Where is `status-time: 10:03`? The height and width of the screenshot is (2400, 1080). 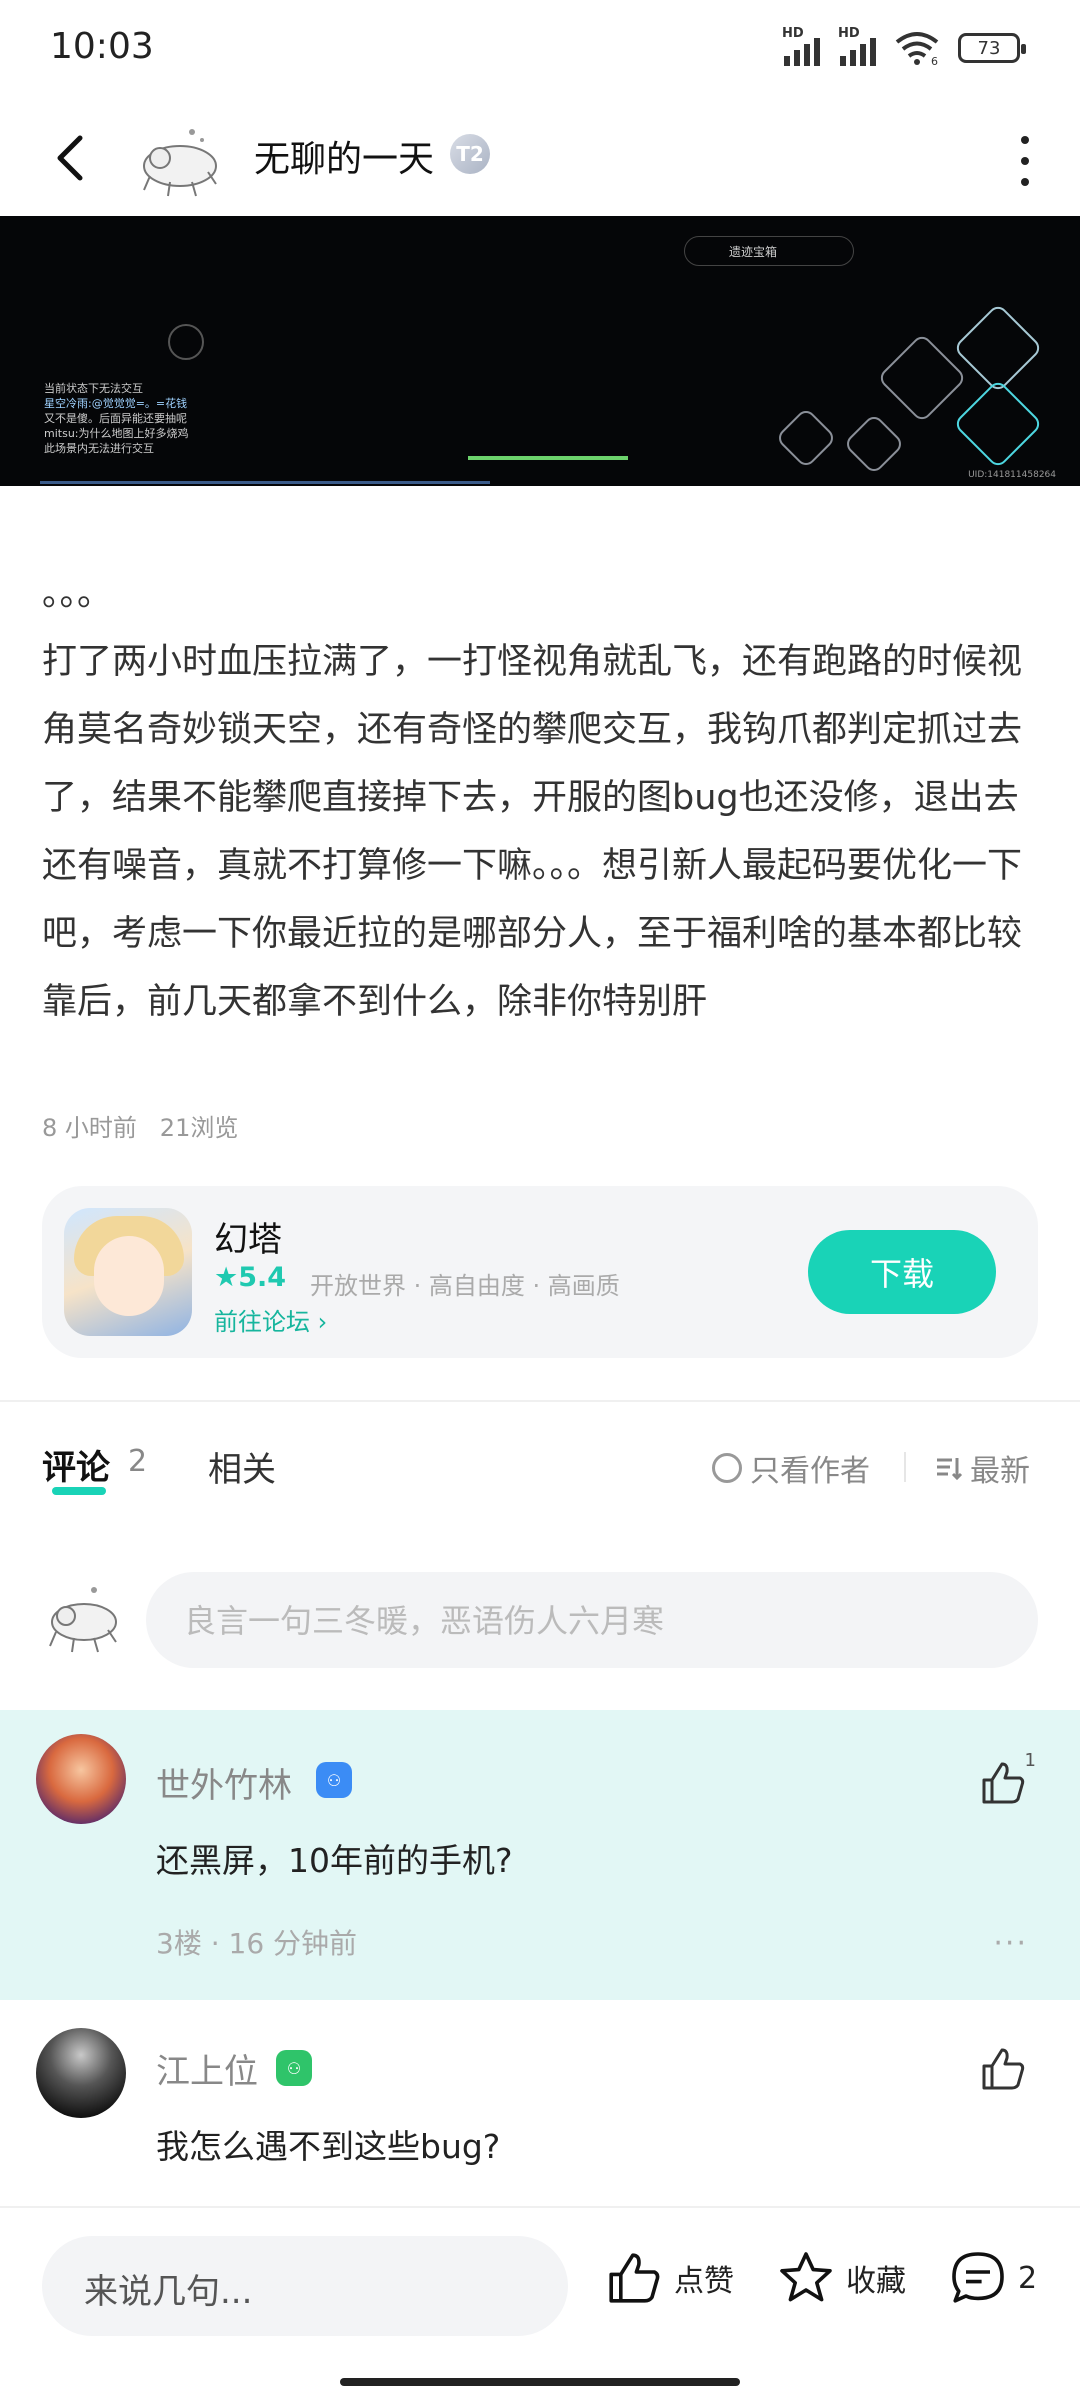 status-time: 10:03 is located at coordinates (102, 46).